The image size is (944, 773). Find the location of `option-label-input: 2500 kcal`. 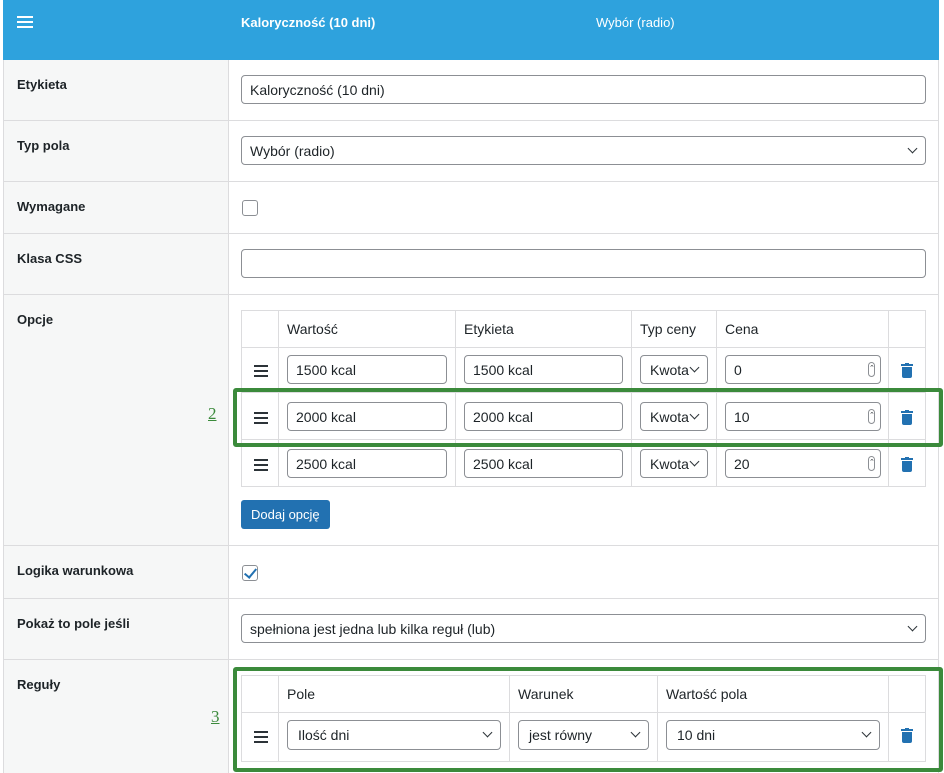

option-label-input: 2500 kcal is located at coordinates (543, 463).